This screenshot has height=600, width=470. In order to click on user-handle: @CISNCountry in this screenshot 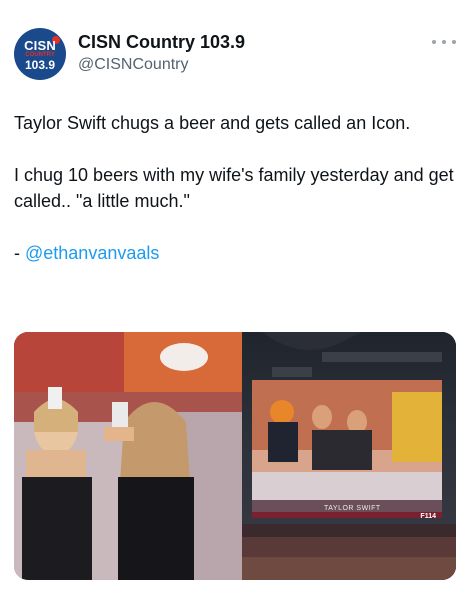, I will do `click(133, 65)`.